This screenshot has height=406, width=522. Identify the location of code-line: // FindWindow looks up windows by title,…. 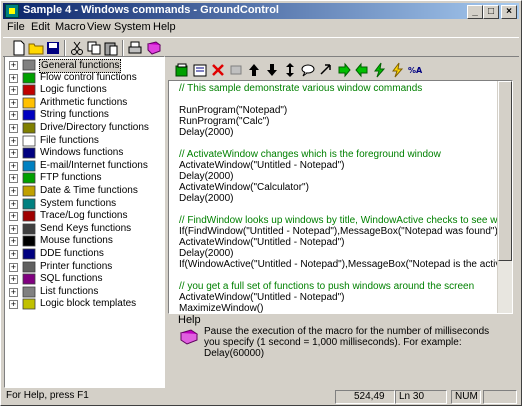
(345, 220).